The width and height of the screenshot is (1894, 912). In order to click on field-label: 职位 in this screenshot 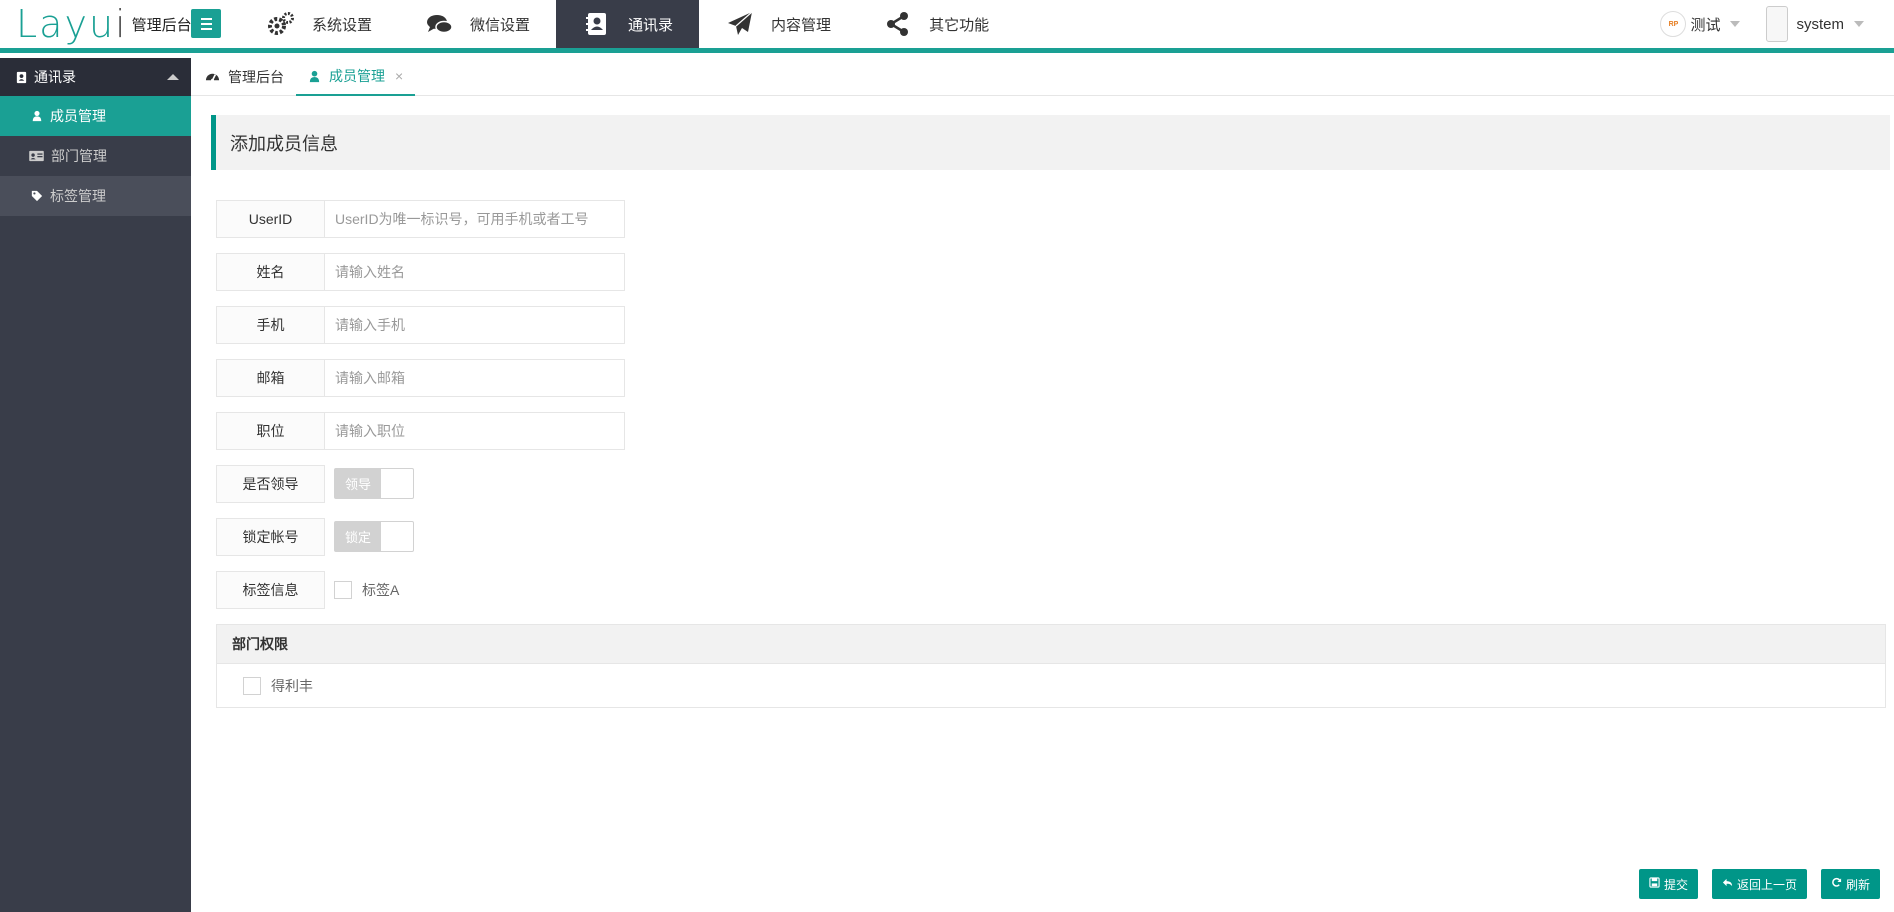, I will do `click(270, 431)`.